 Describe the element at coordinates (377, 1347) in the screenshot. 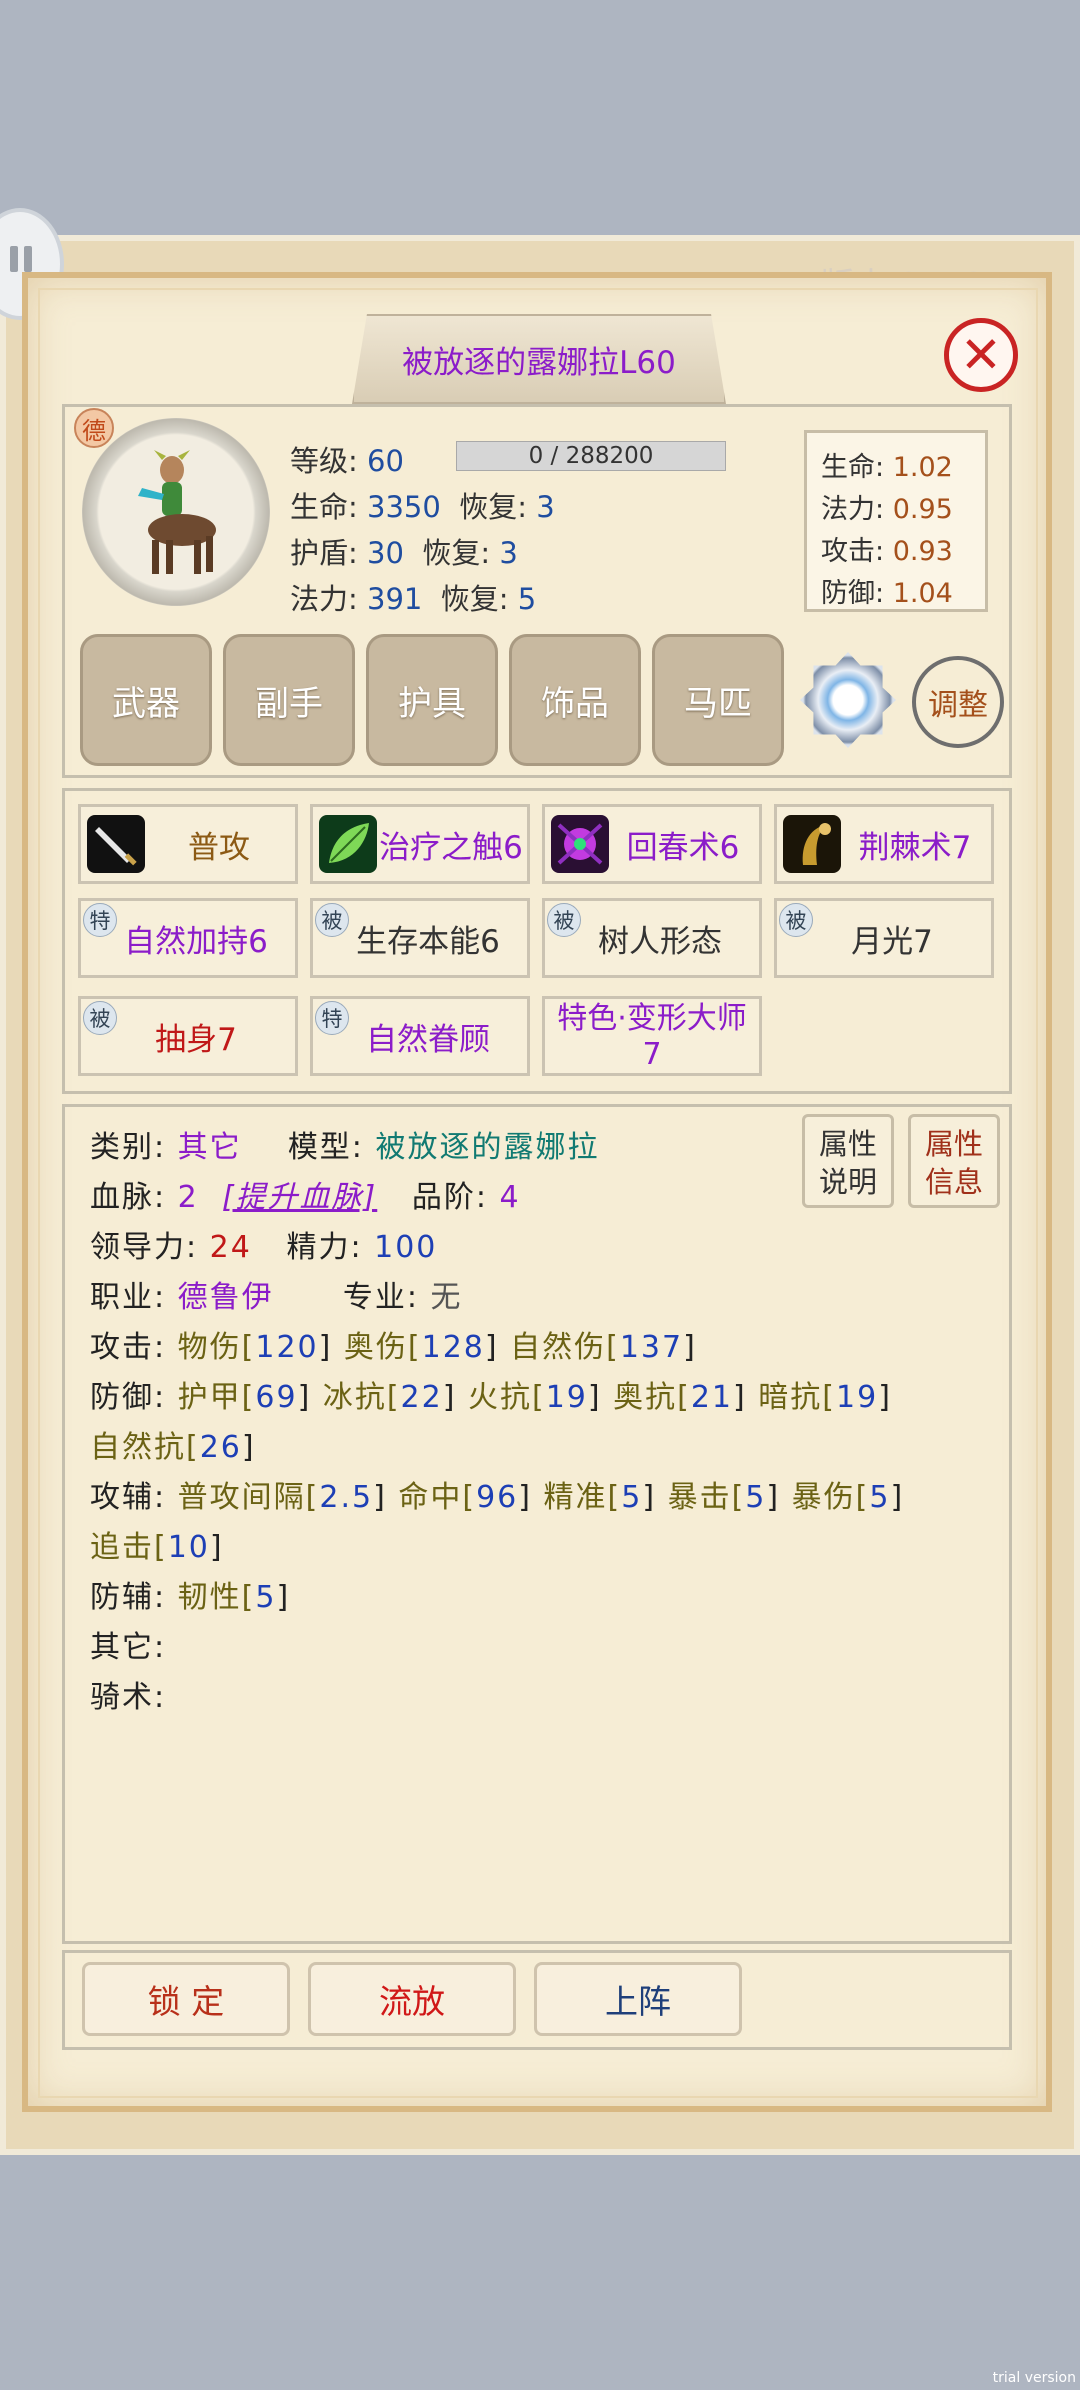

I see `stat-key: 奥伤[` at that location.